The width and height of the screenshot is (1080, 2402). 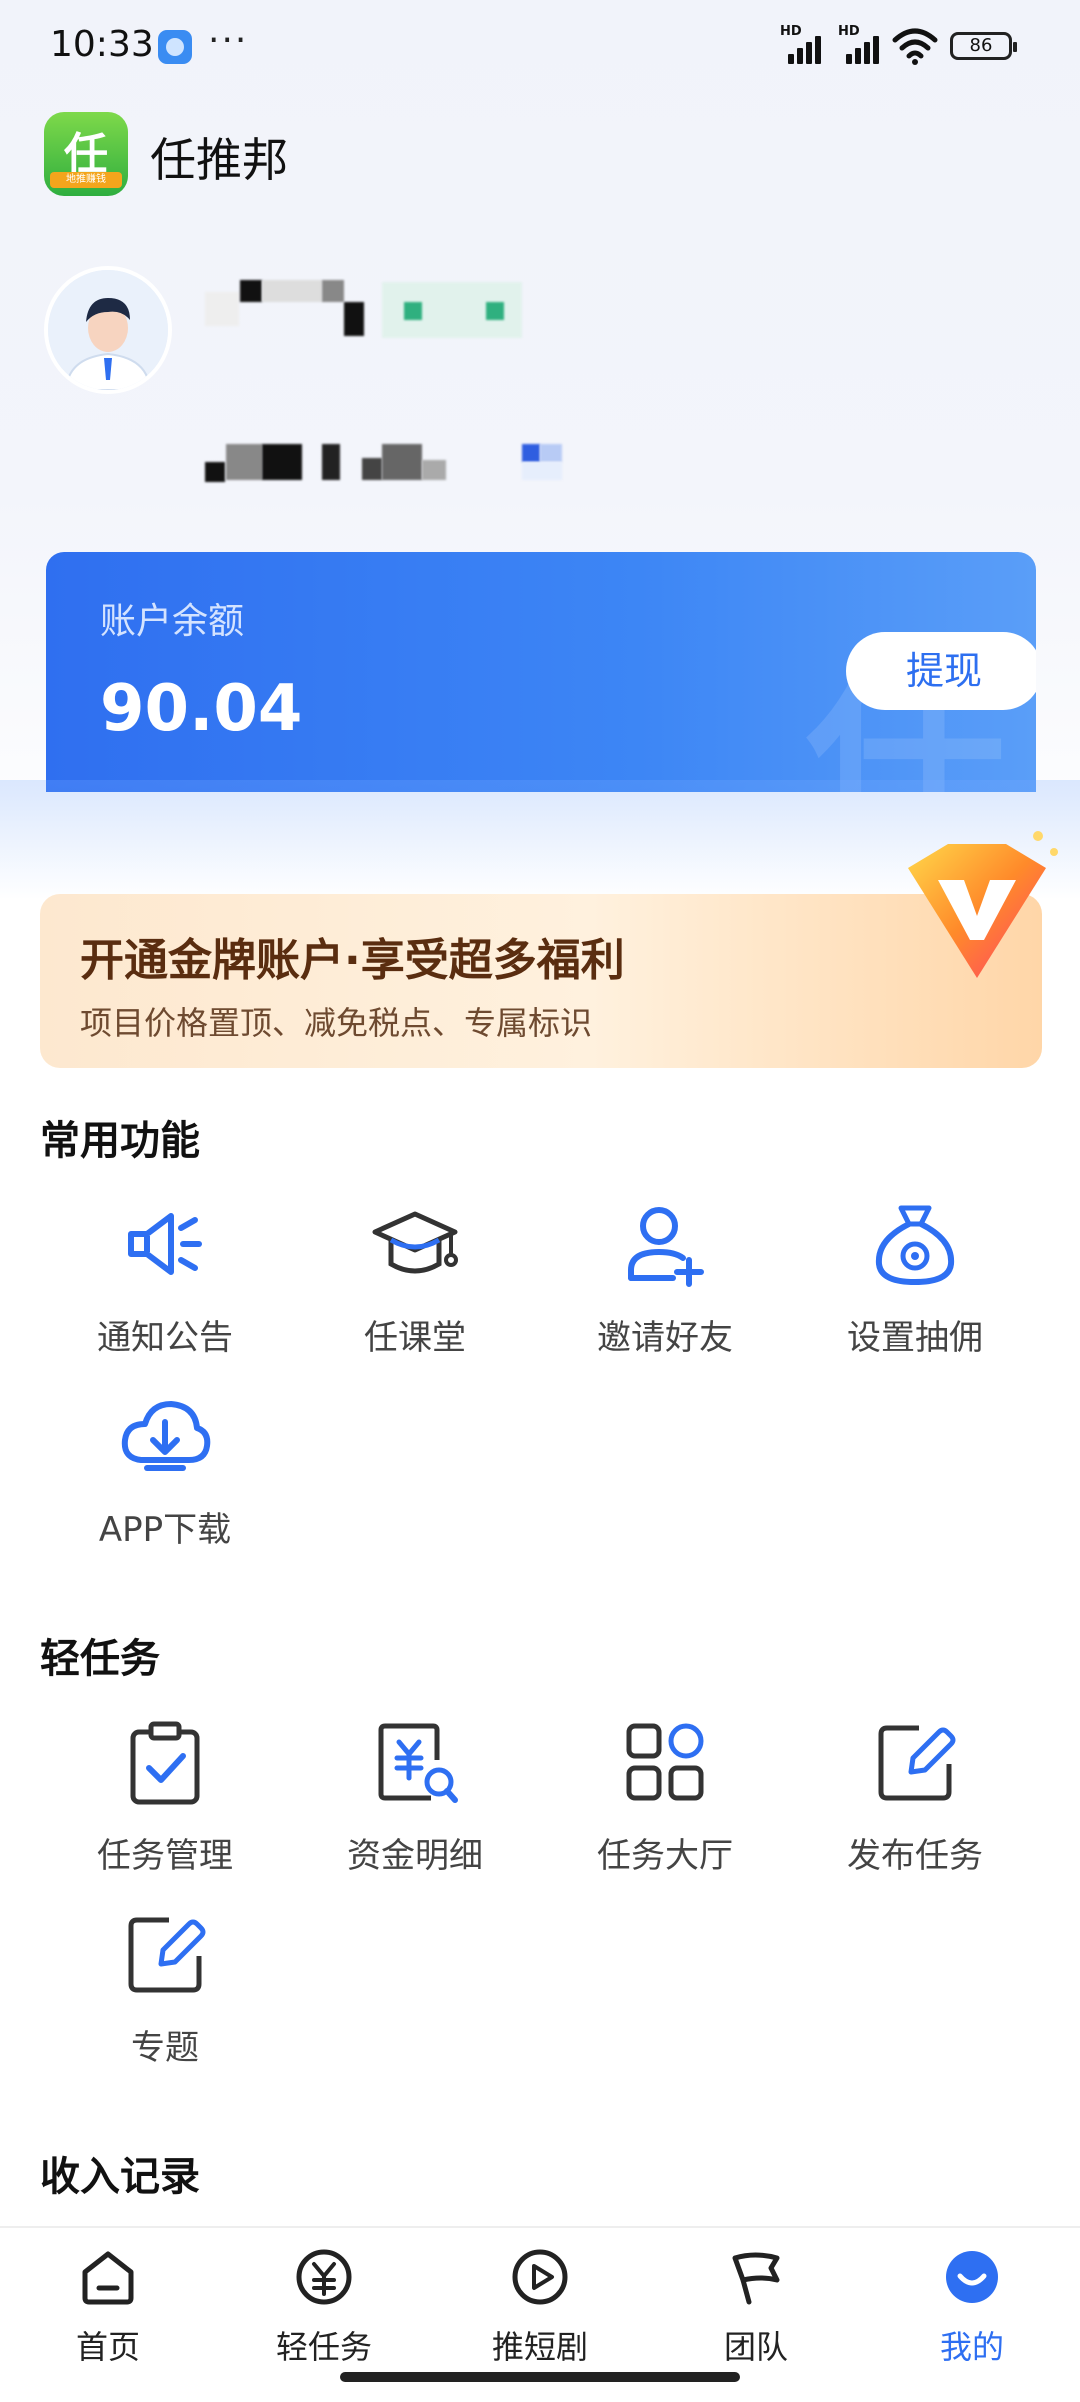 What do you see at coordinates (172, 621) in the screenshot?
I see `balance-label: 账户余额` at bounding box center [172, 621].